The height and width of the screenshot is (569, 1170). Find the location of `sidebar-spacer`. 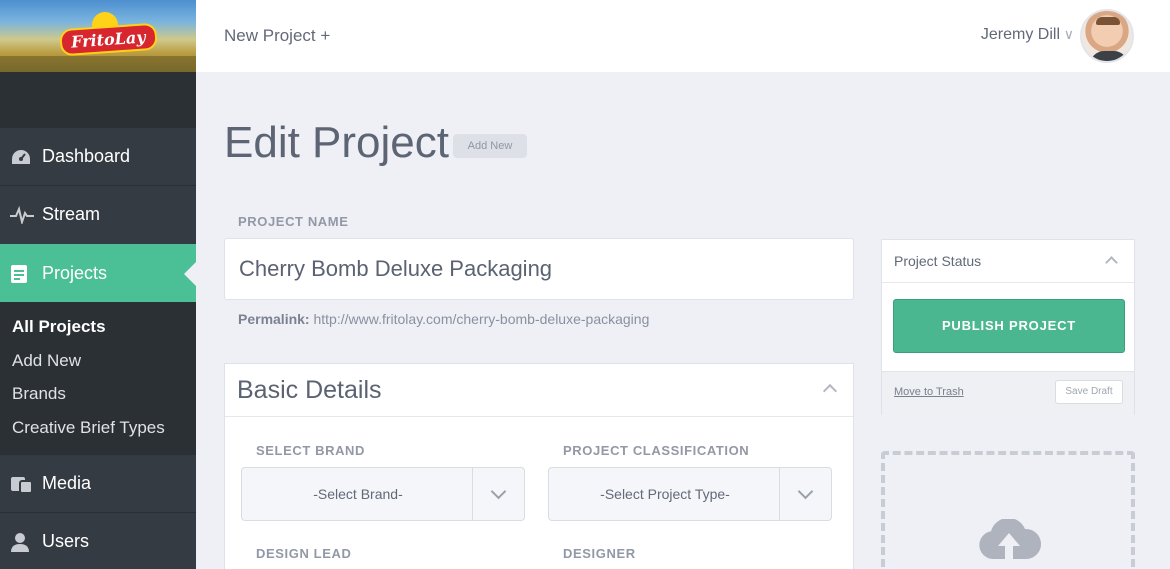

sidebar-spacer is located at coordinates (98, 99).